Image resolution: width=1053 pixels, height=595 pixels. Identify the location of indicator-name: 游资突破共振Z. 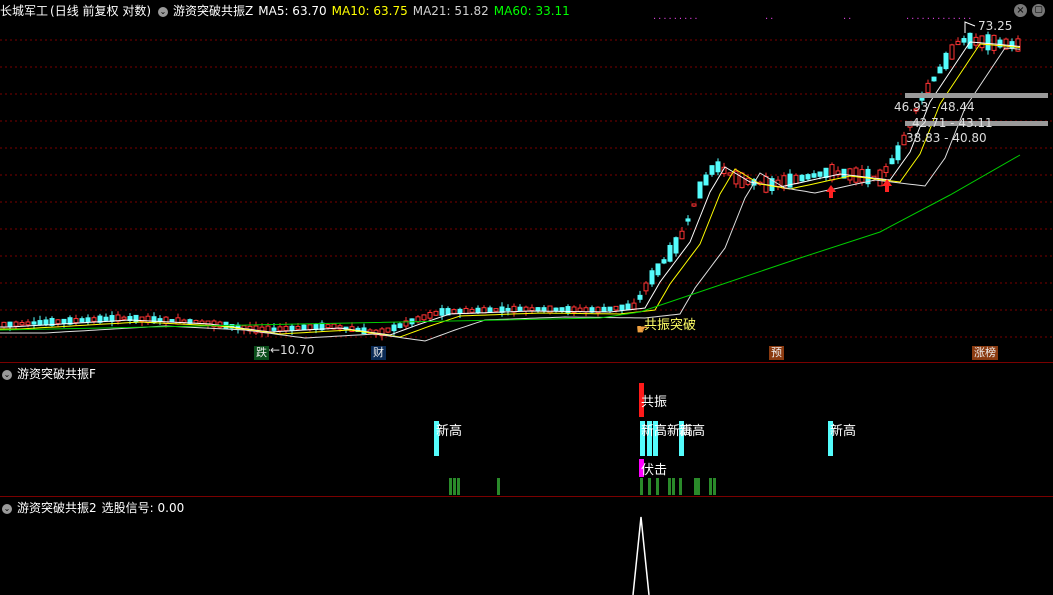
(213, 11).